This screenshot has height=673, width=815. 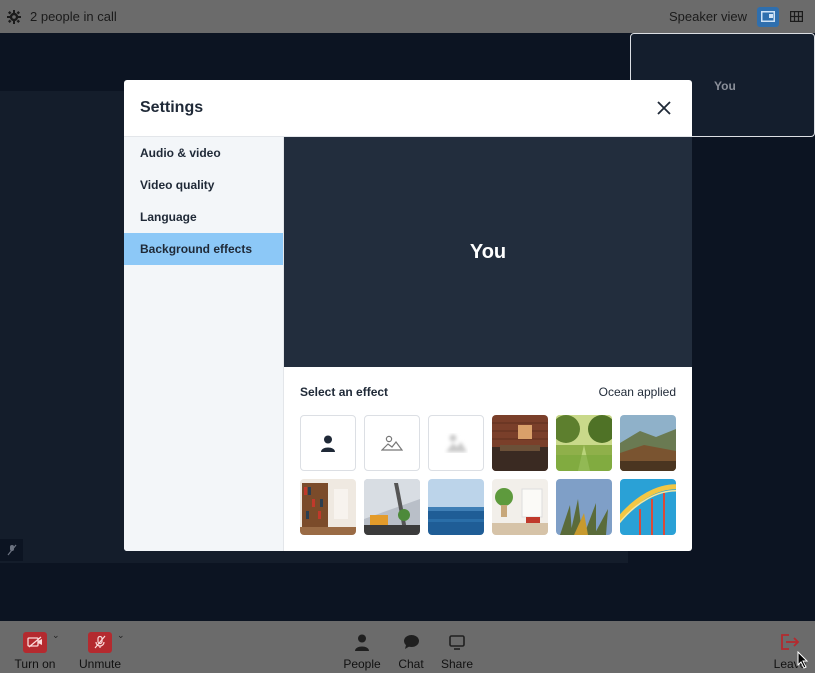 What do you see at coordinates (520, 507) in the screenshot?
I see `effect-plant-room` at bounding box center [520, 507].